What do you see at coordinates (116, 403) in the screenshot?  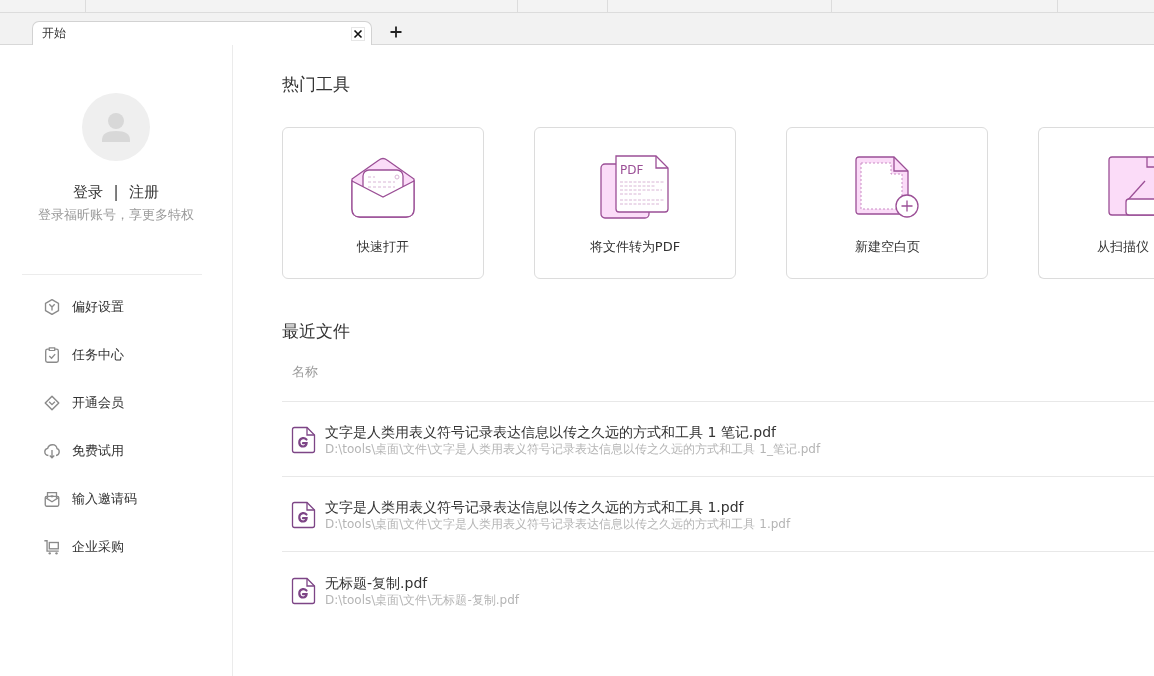 I see `menu-item: 开通会员` at bounding box center [116, 403].